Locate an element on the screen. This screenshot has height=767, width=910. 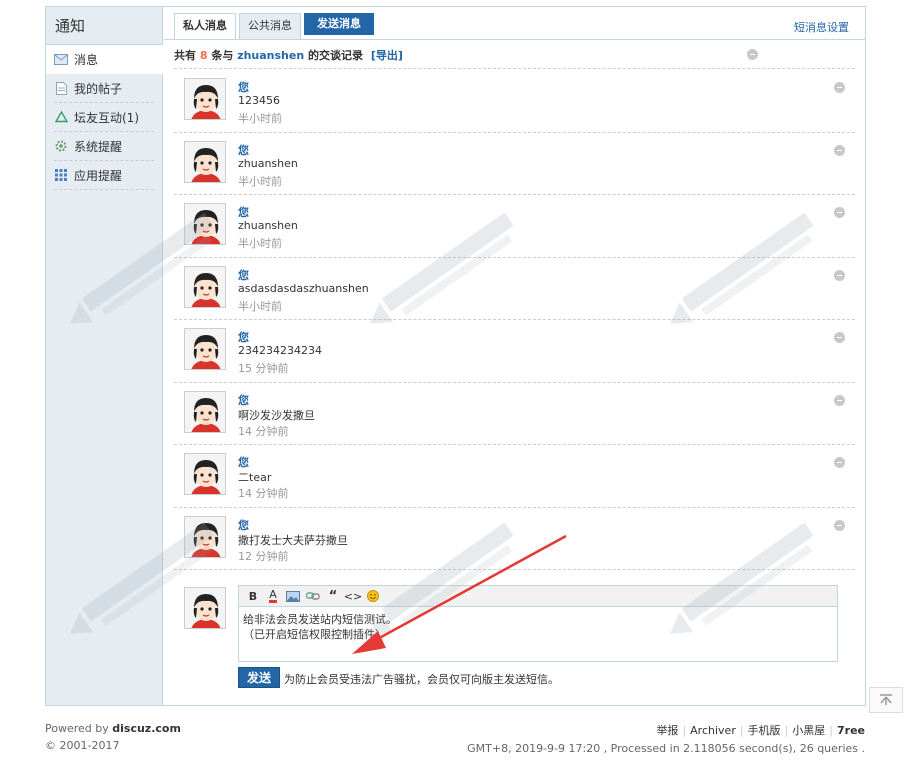
gear-icon is located at coordinates (61, 146).